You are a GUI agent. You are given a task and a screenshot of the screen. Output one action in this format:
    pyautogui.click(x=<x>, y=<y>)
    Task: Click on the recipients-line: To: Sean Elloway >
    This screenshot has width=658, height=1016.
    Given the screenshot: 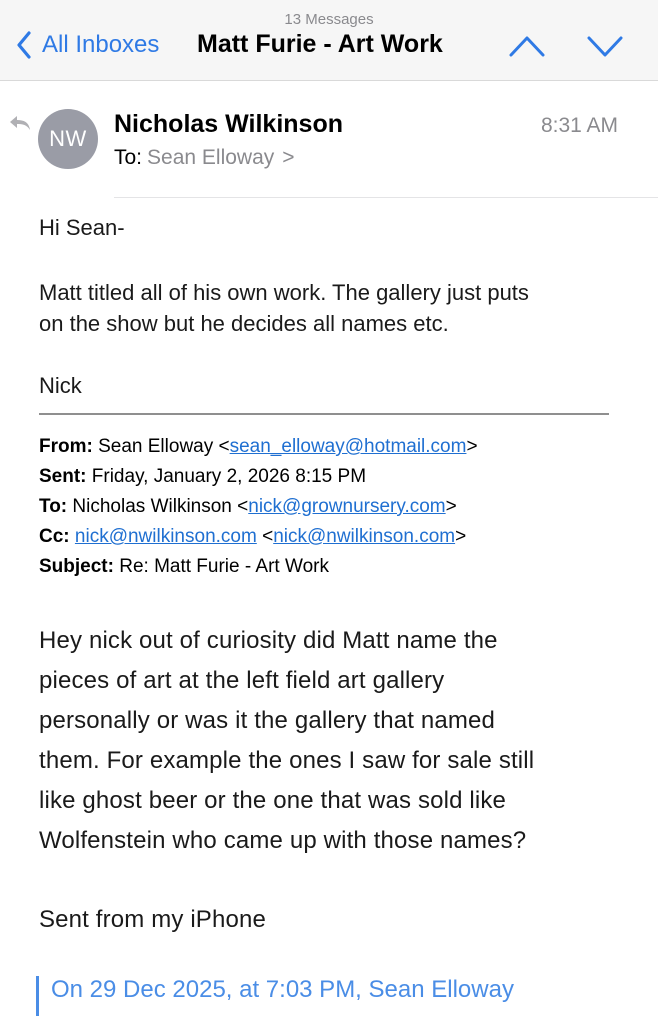 What is the action you would take?
    pyautogui.click(x=204, y=158)
    